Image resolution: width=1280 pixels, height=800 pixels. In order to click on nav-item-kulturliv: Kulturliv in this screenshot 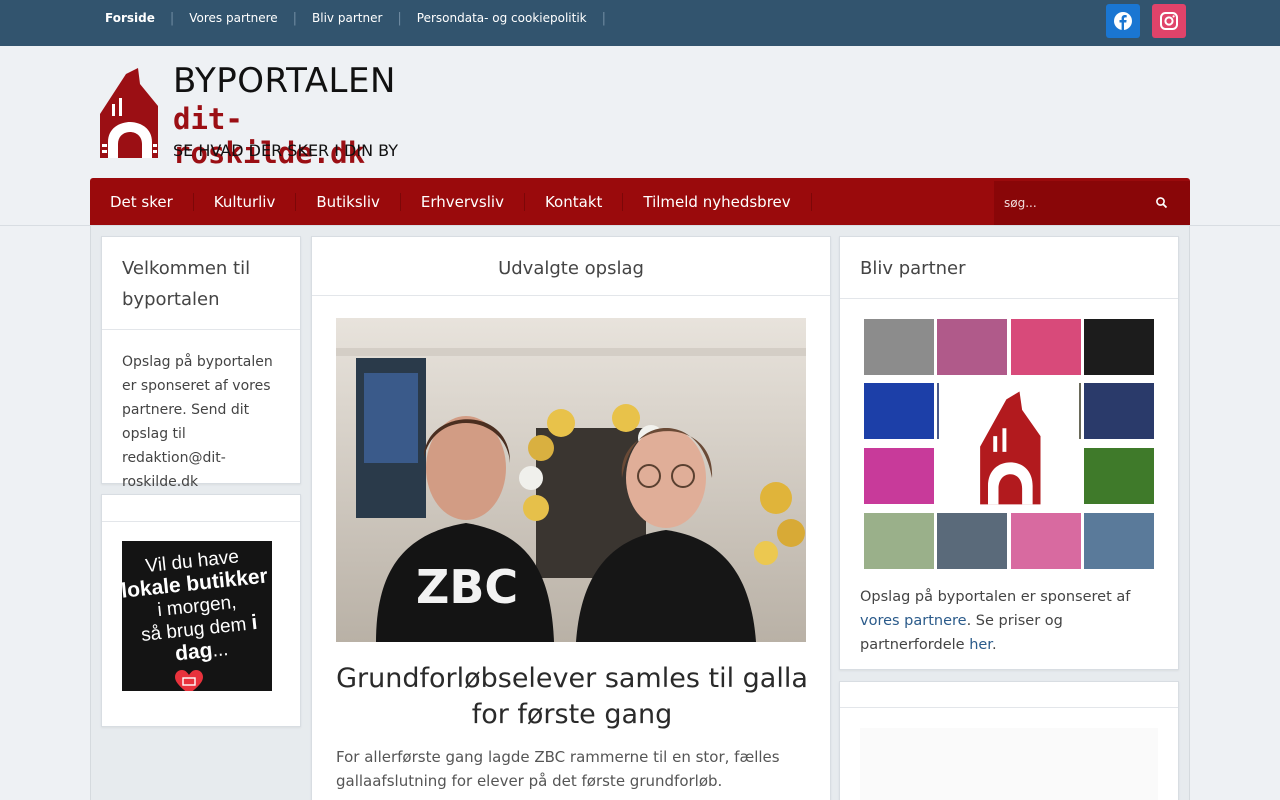, I will do `click(245, 202)`.